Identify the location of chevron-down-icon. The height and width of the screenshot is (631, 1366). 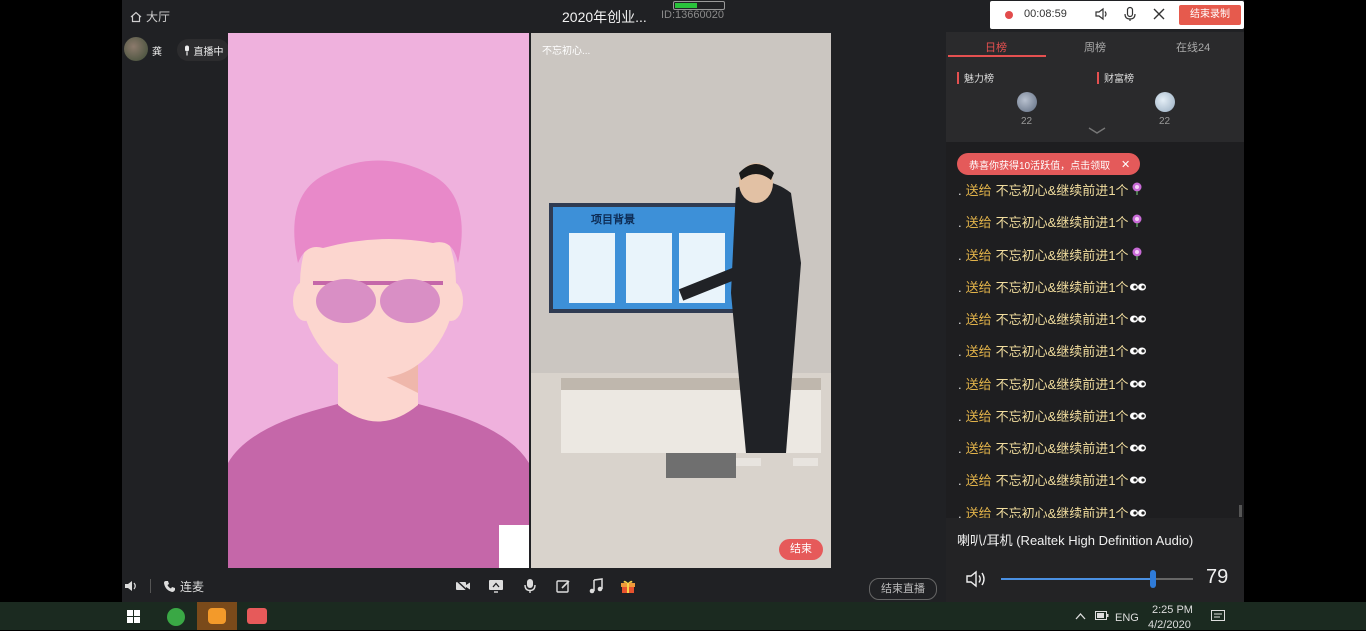
(1097, 132).